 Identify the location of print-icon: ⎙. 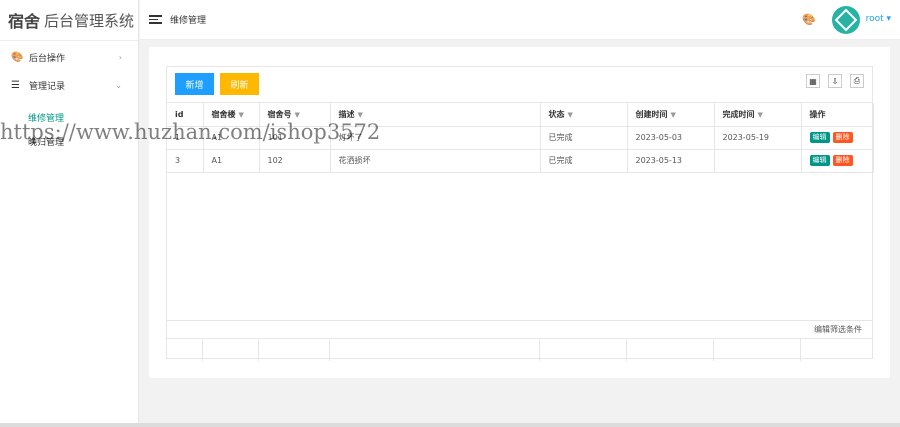
(857, 81).